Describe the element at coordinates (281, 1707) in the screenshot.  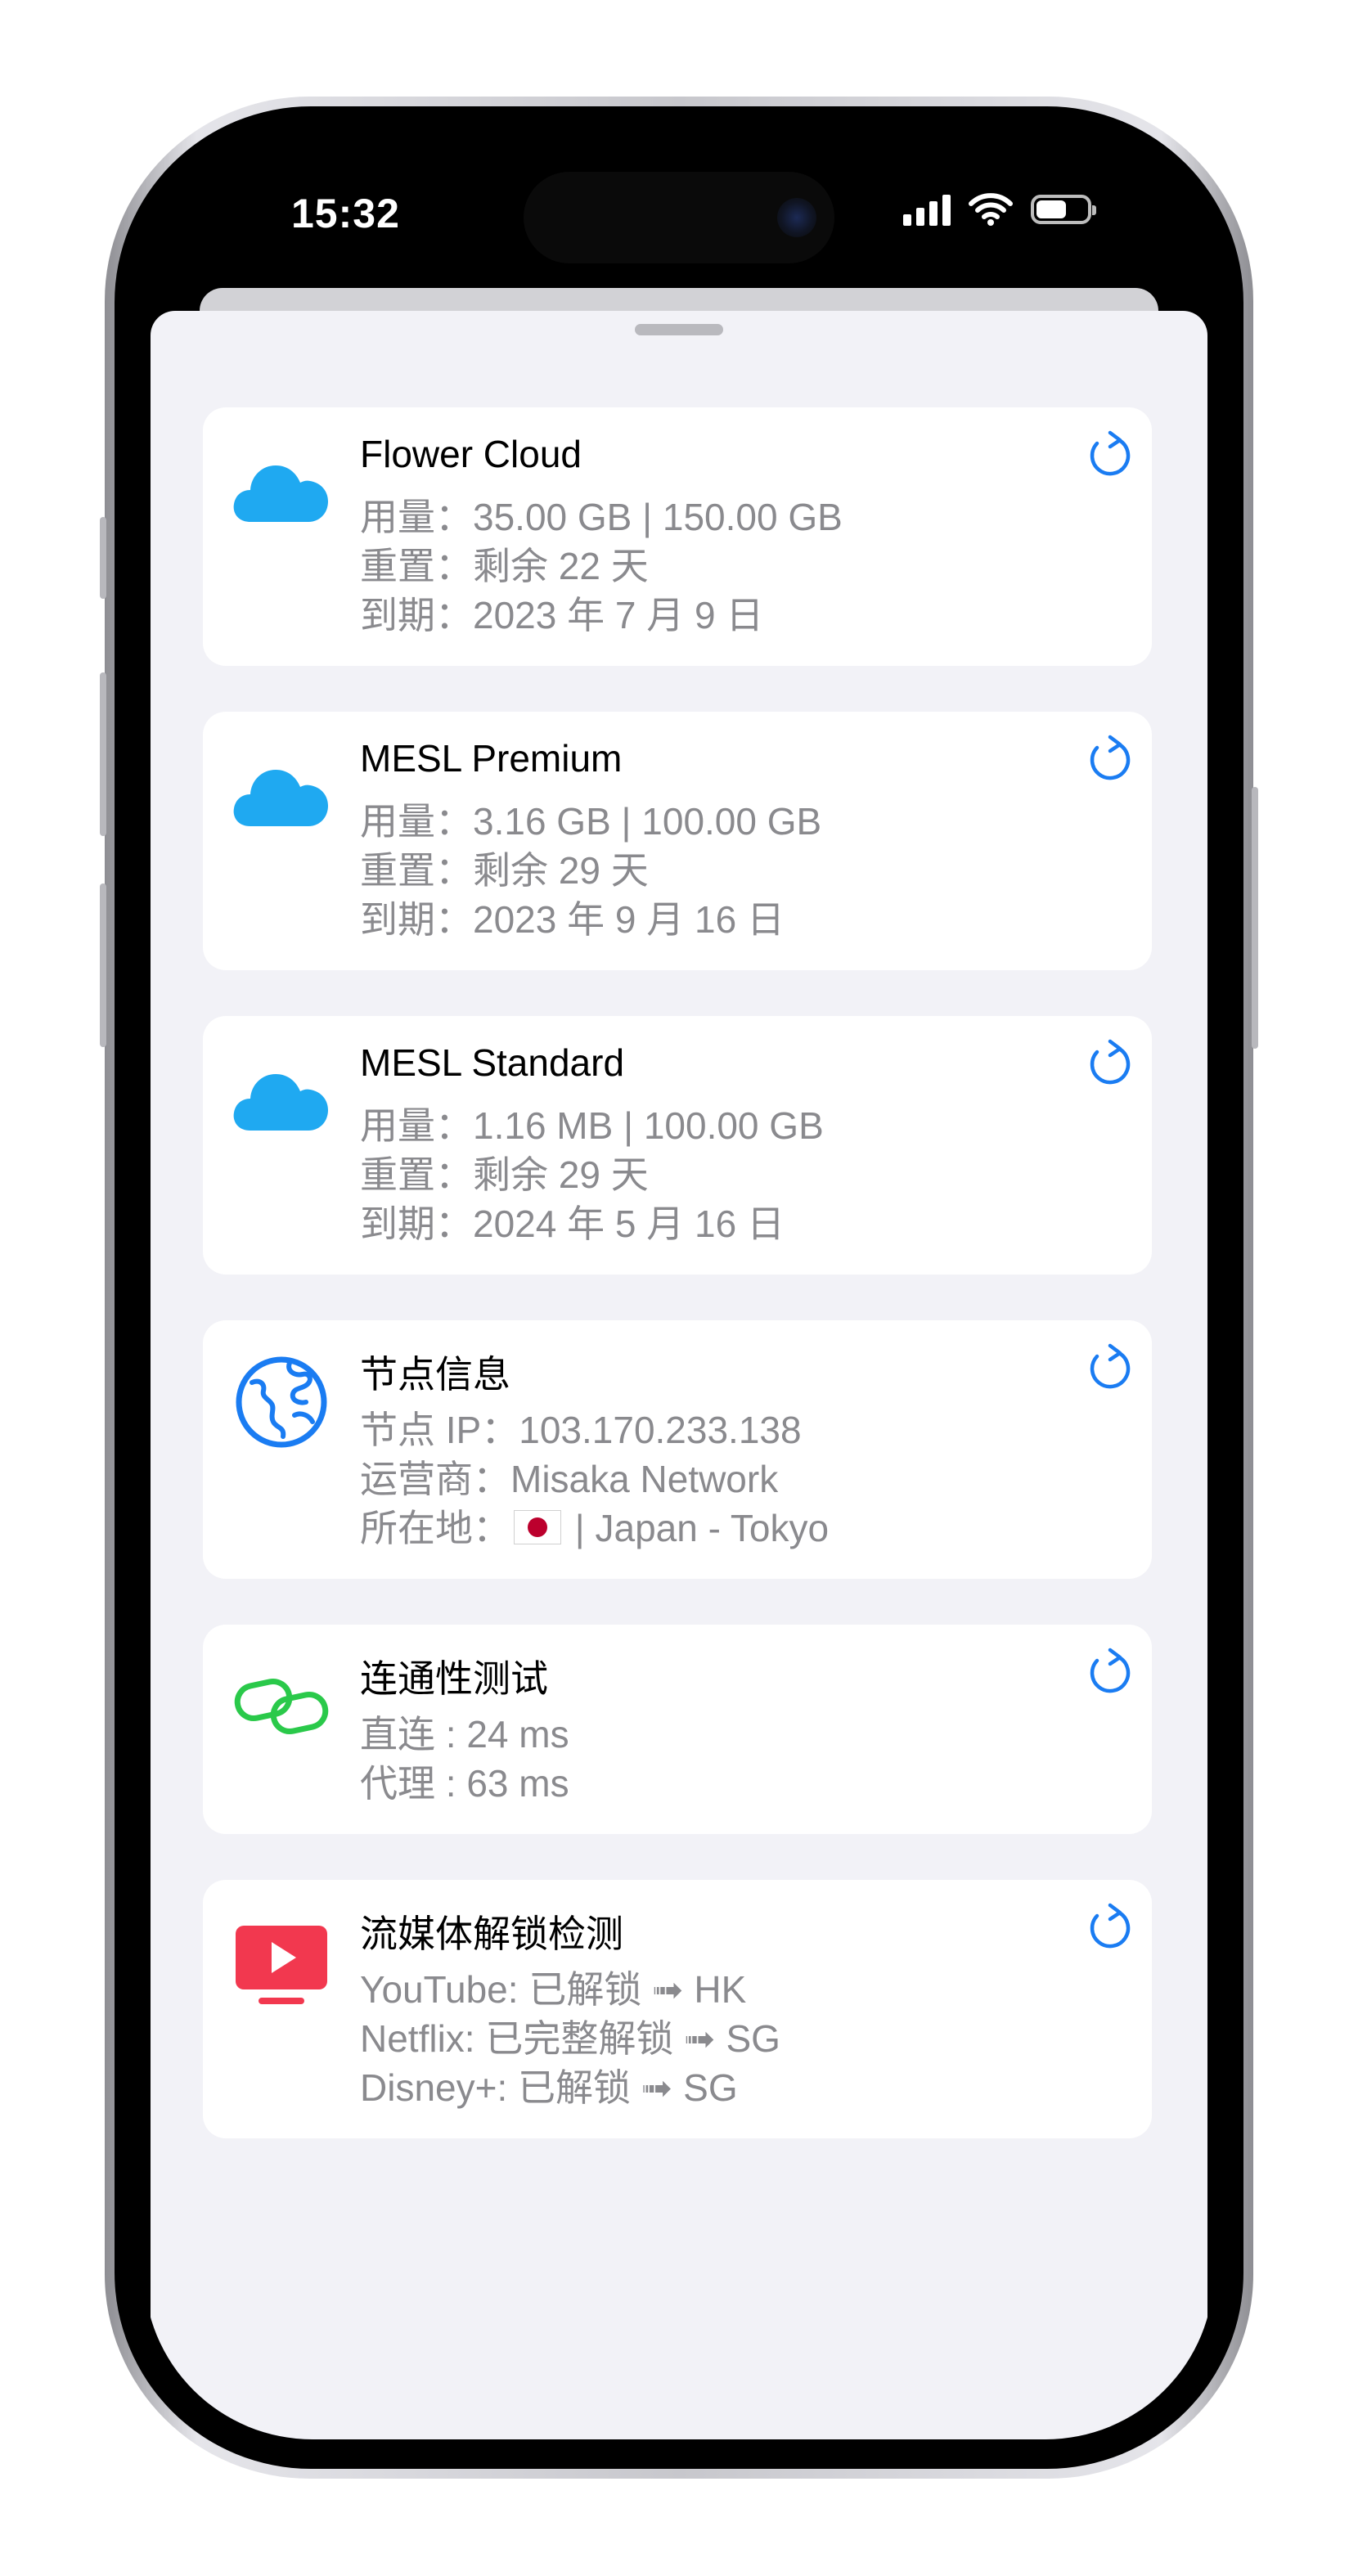
I see `link-icon` at that location.